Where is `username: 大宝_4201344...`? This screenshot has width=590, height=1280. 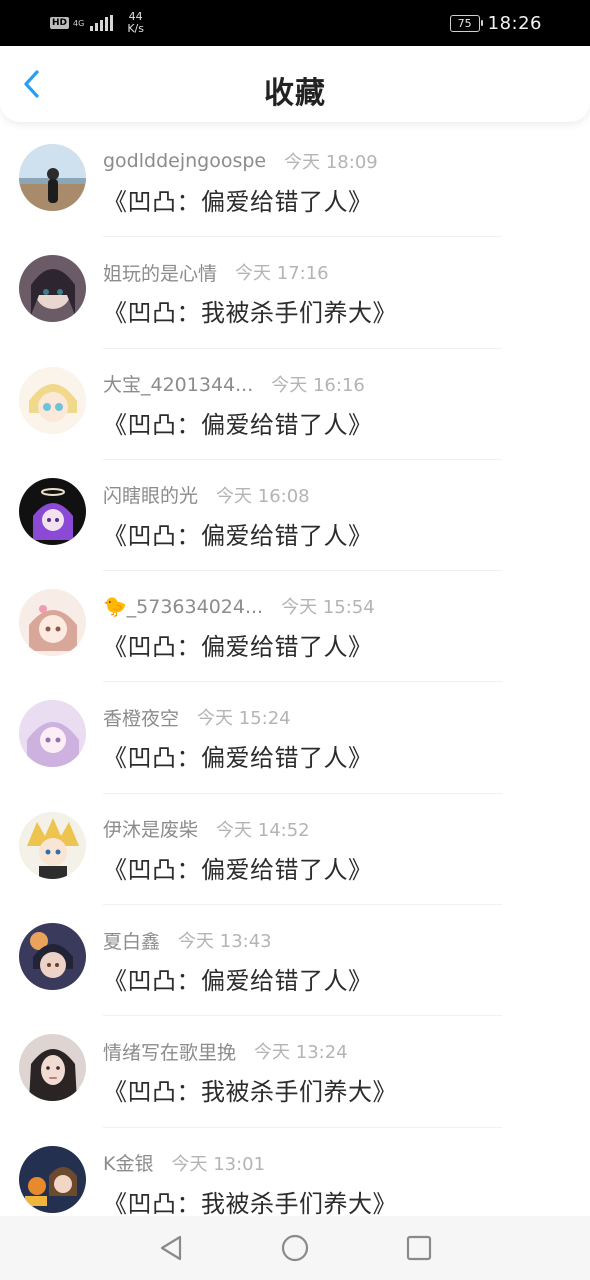 username: 大宝_4201344... is located at coordinates (178, 383).